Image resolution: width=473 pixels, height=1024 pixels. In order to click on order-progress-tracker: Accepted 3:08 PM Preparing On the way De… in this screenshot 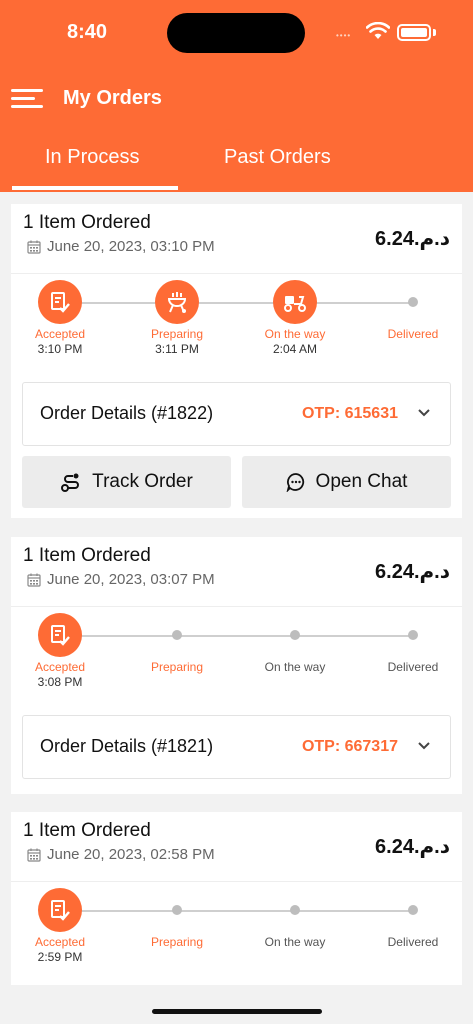, I will do `click(236, 658)`.